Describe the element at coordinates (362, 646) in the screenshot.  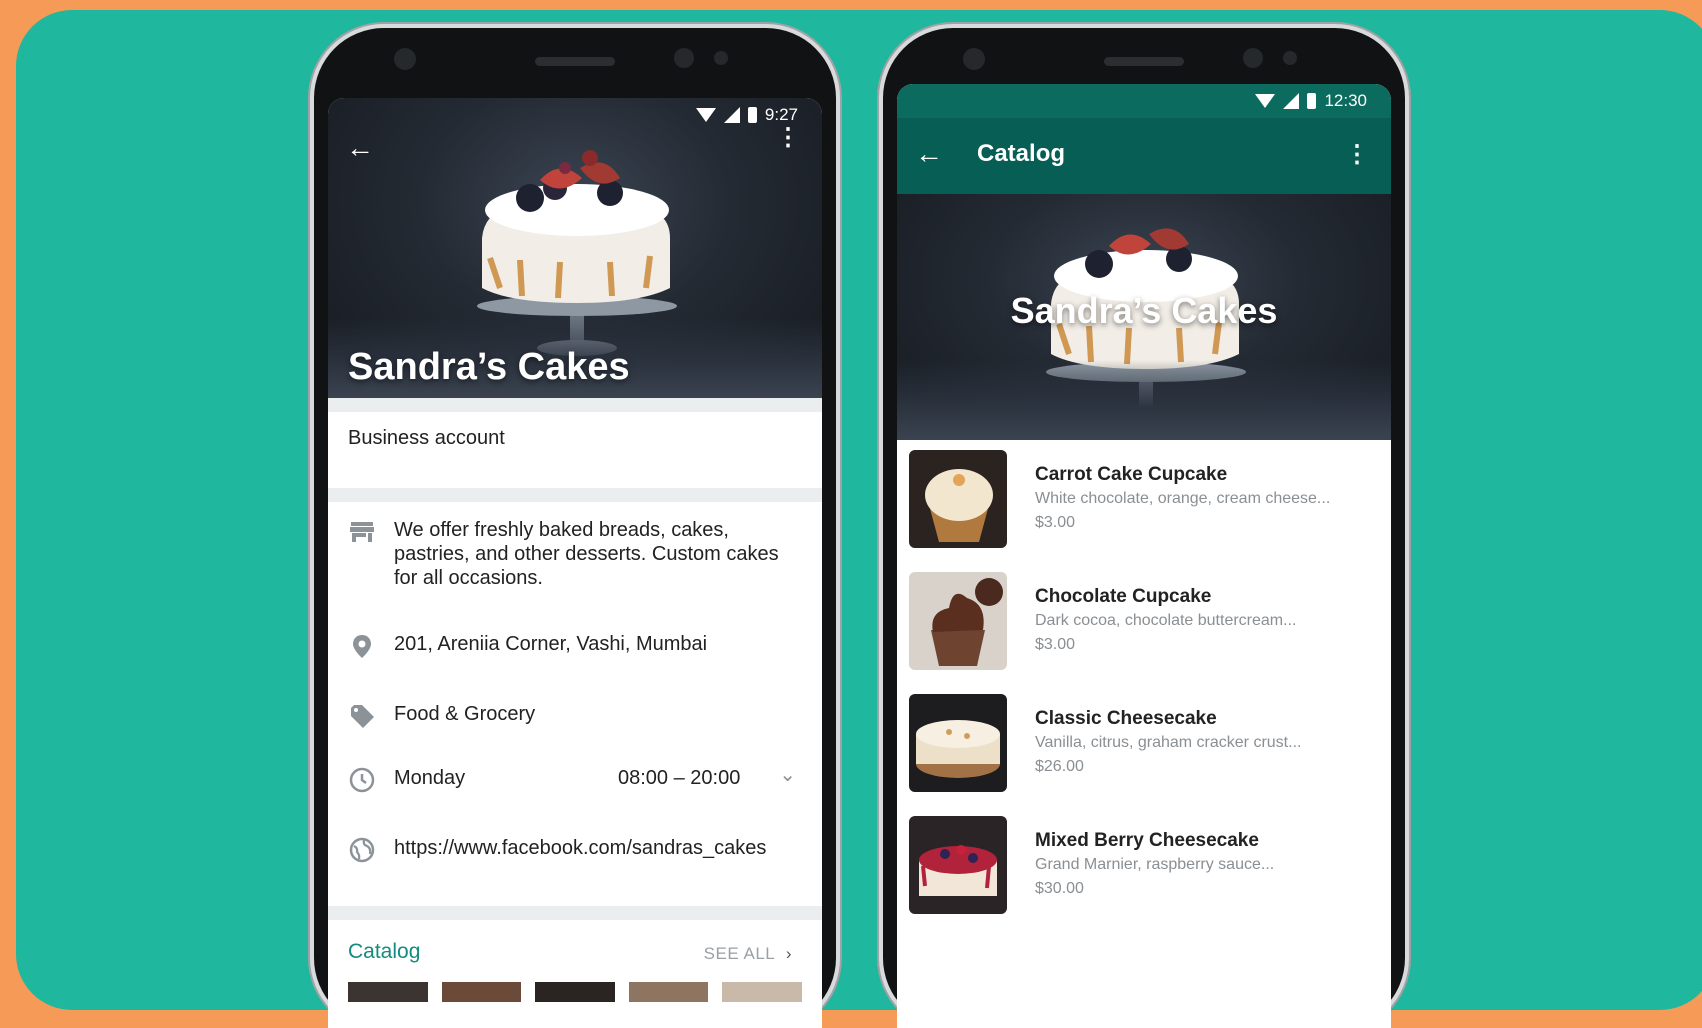
I see `location-pin-icon` at that location.